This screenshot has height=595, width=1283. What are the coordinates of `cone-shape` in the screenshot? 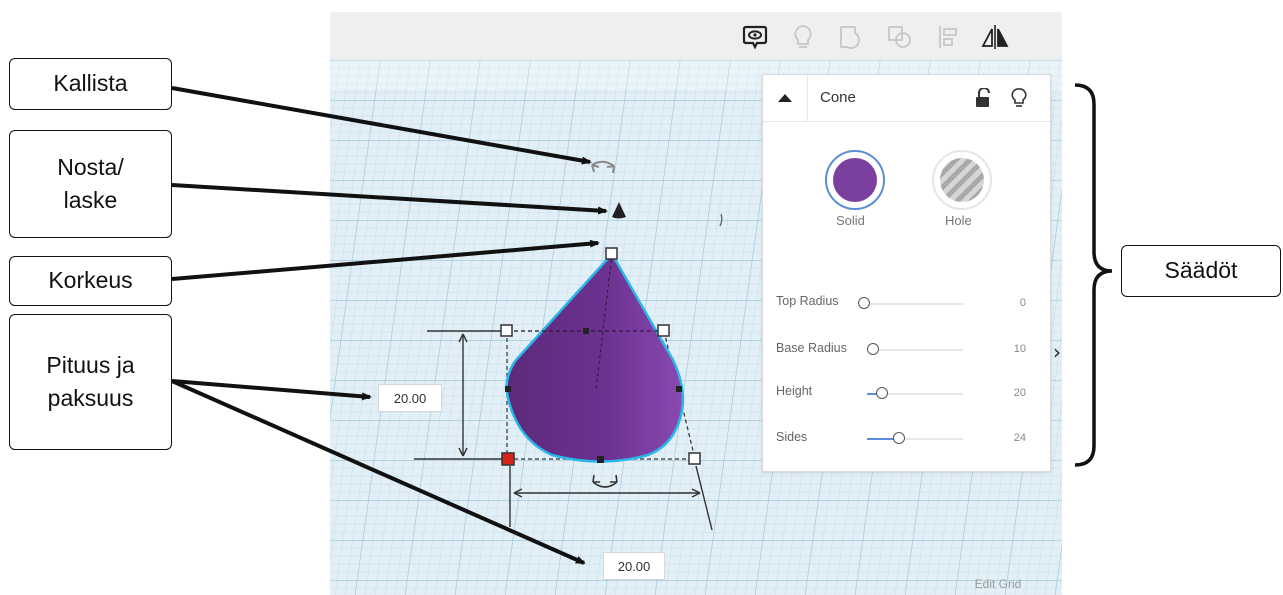 It's located at (595, 357).